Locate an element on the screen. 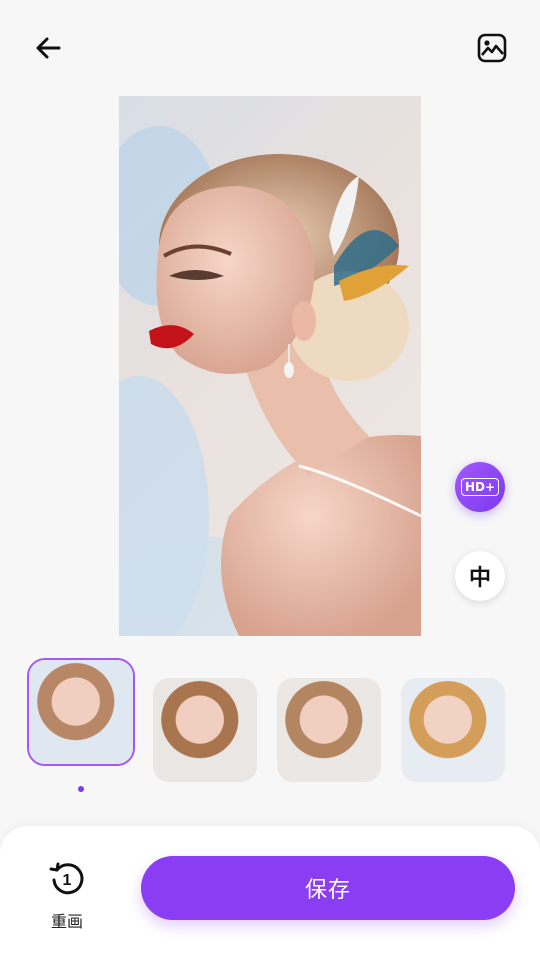  redraw-label: 重画 is located at coordinates (66, 921).